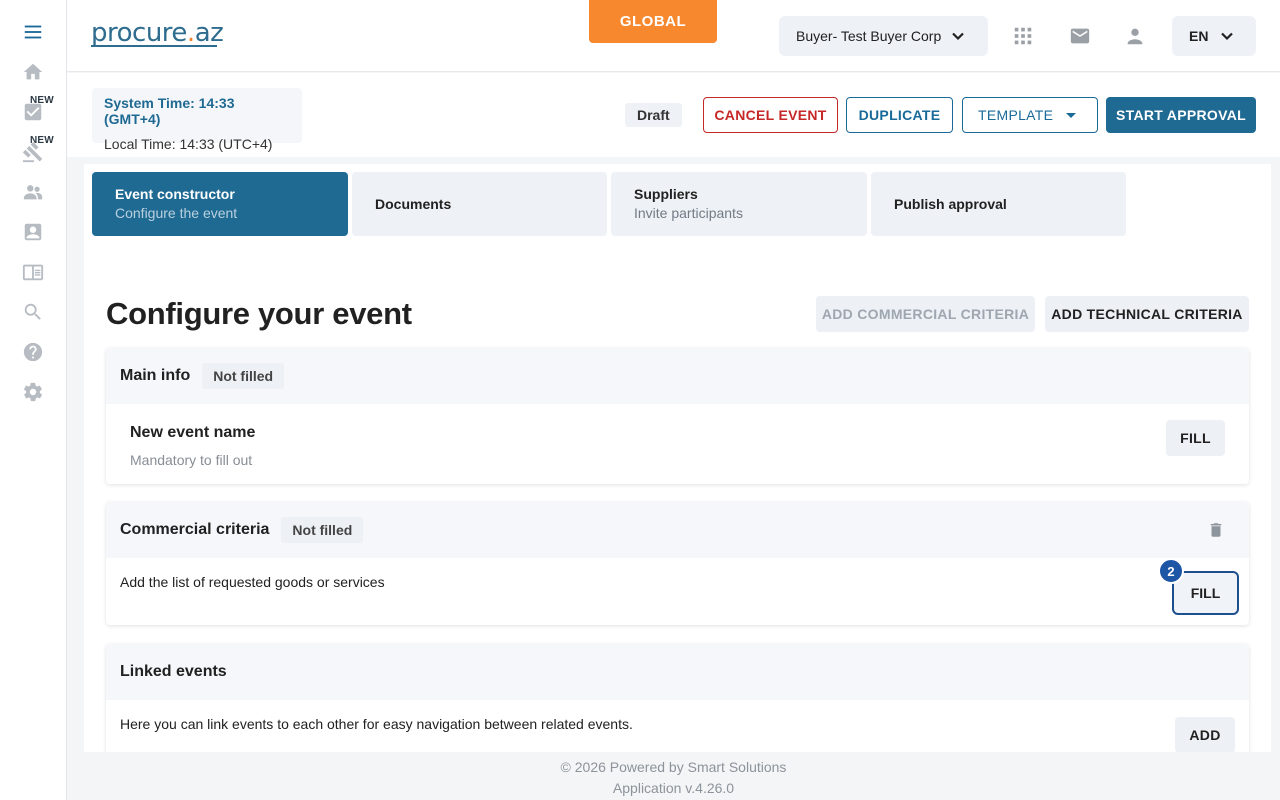  I want to click on step-publish-approval: Publish approval, so click(998, 204).